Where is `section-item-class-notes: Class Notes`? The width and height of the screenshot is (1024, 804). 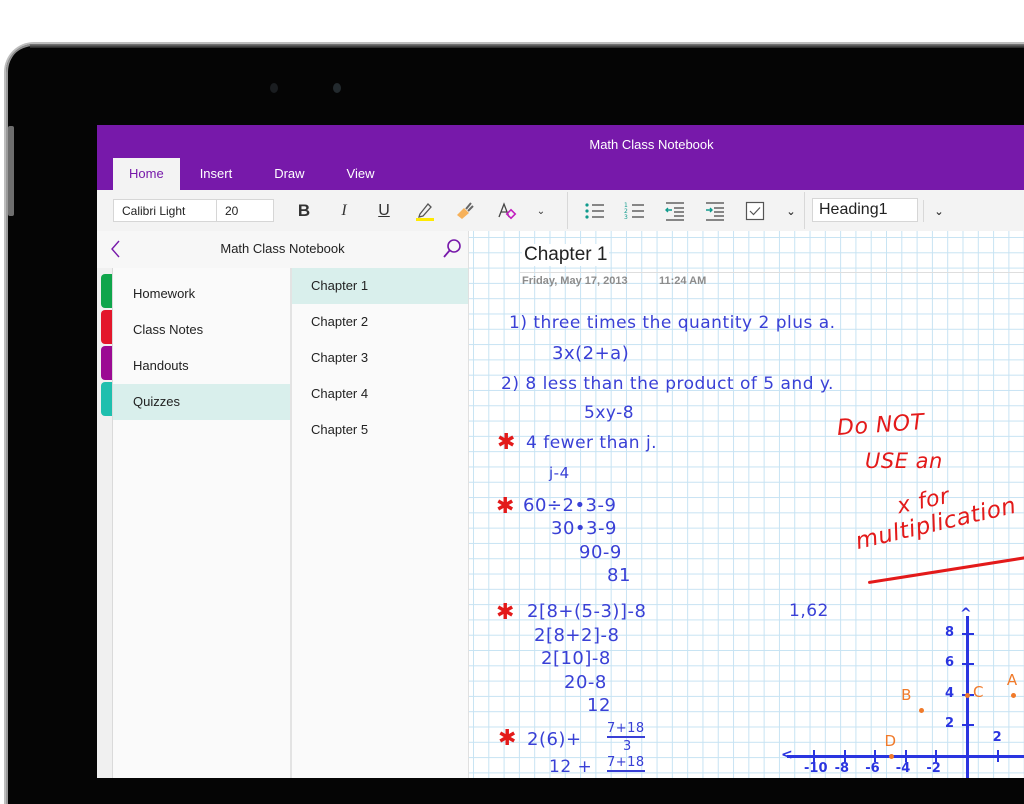
section-item-class-notes: Class Notes is located at coordinates (201, 330).